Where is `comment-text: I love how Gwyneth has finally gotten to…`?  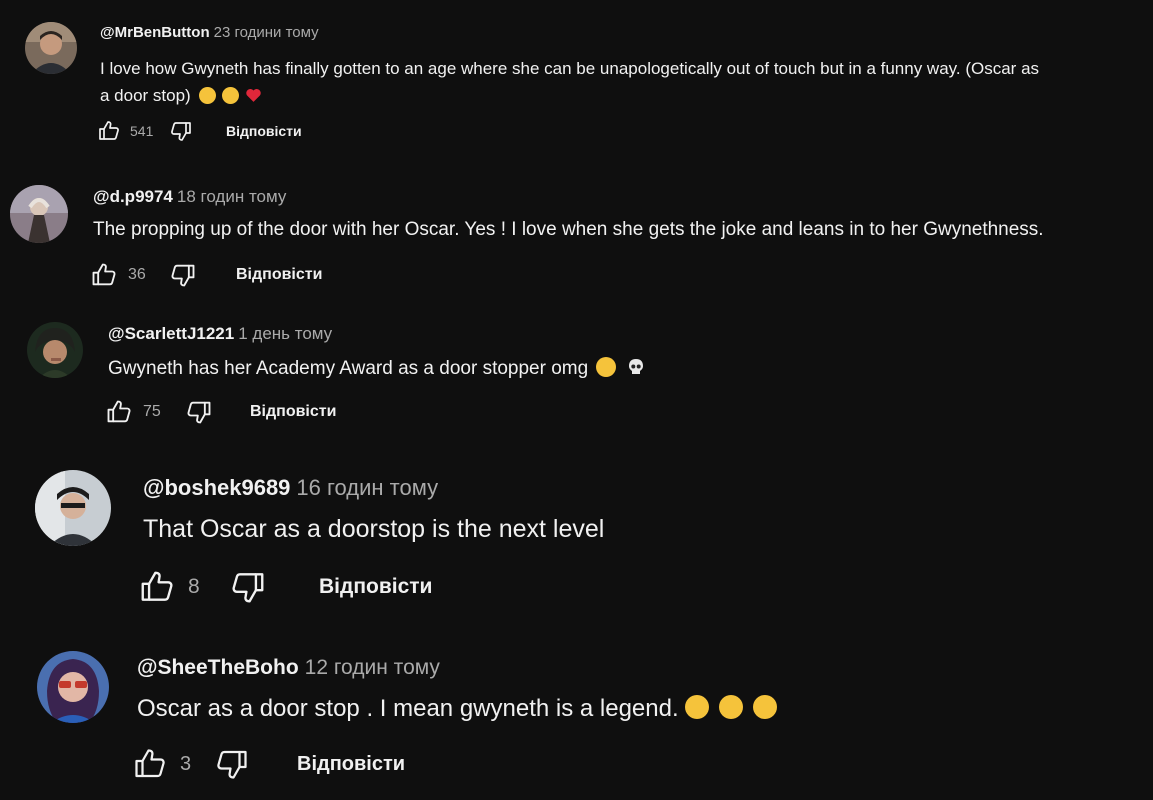 comment-text: I love how Gwyneth has finally gotten to… is located at coordinates (620, 82).